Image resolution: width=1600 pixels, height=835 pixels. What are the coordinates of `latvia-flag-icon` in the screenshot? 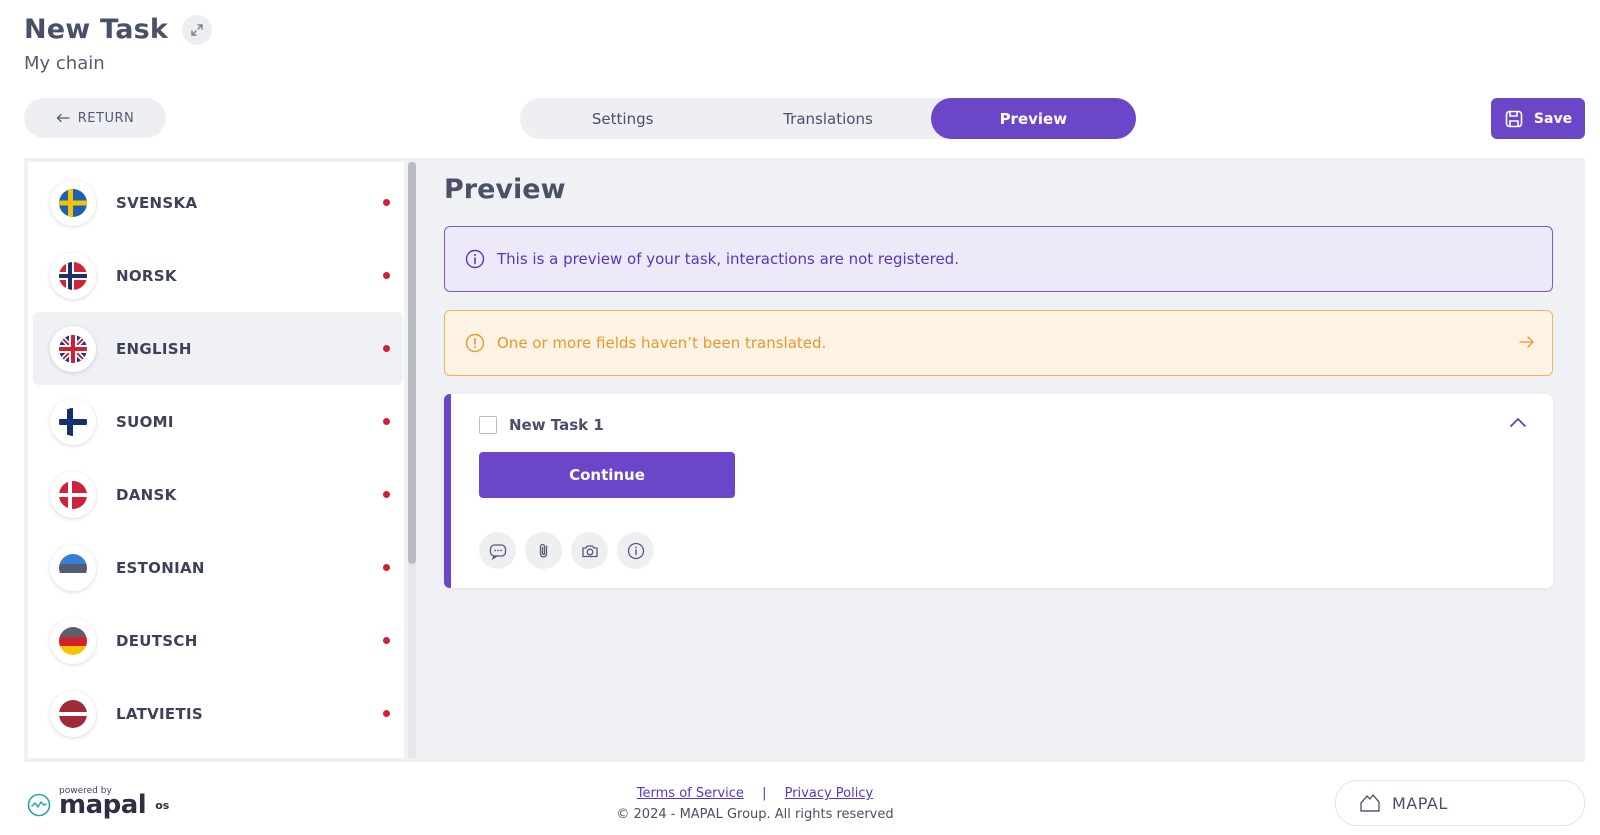 It's located at (73, 713).